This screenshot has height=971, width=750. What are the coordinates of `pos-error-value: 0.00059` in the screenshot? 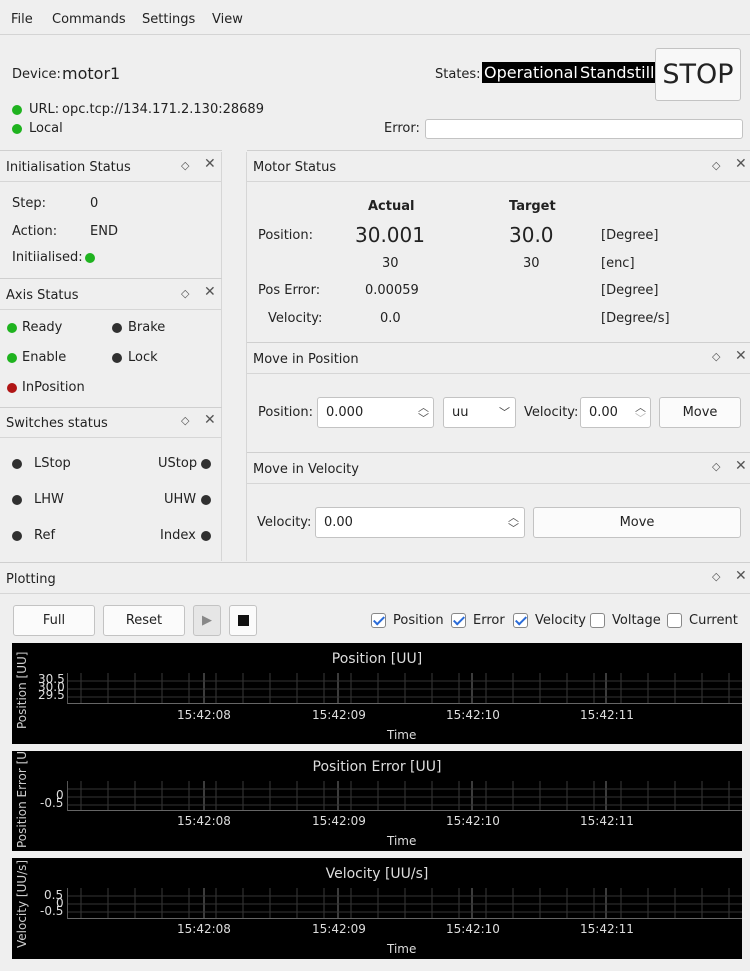 It's located at (392, 290).